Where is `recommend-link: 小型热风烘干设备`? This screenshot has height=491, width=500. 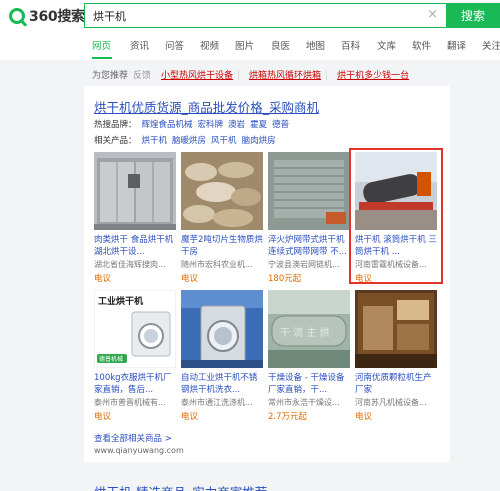 recommend-link: 小型热风烘干设备 is located at coordinates (197, 74).